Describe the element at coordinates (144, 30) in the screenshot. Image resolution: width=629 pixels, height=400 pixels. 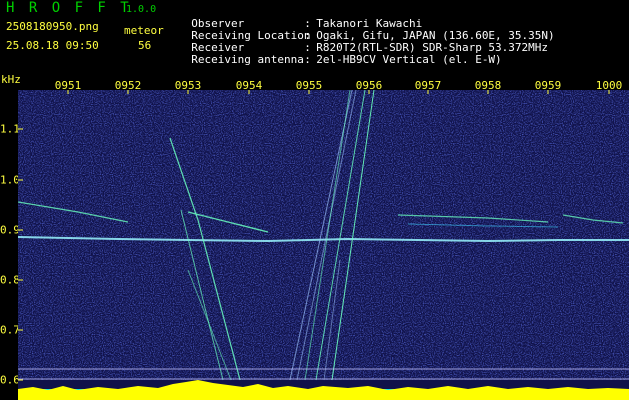
I see `meteor-label: meteor` at that location.